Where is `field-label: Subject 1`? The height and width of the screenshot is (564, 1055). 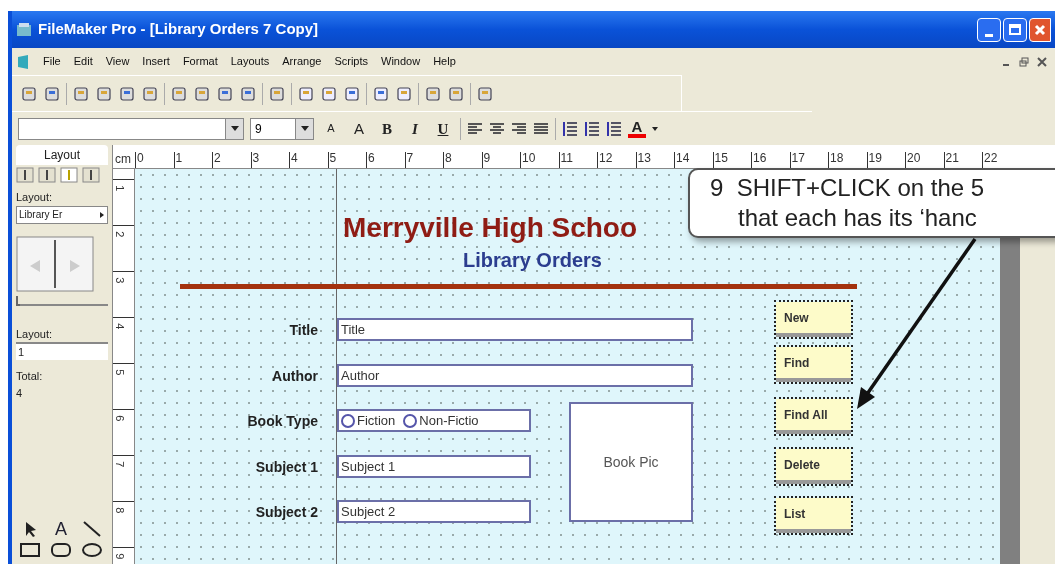 field-label: Subject 1 is located at coordinates (286, 467).